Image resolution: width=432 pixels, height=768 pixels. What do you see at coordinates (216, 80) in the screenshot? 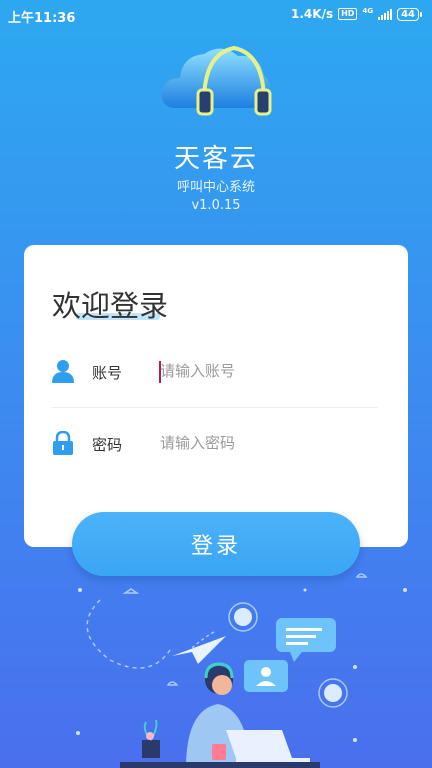
I see `cloud-headset-logo-icon` at bounding box center [216, 80].